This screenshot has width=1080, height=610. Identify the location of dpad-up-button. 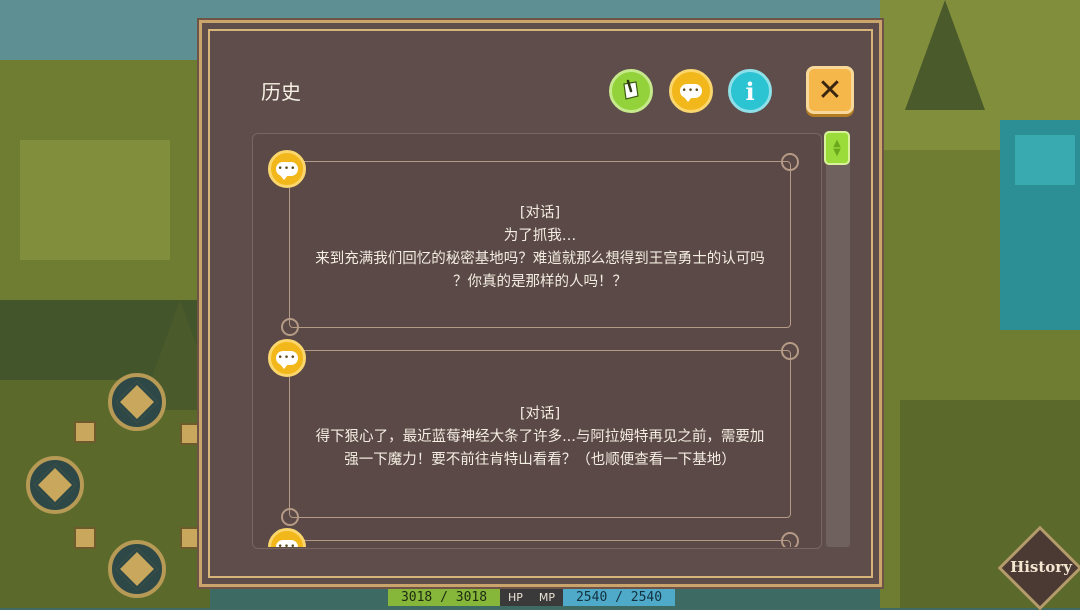
(137, 402).